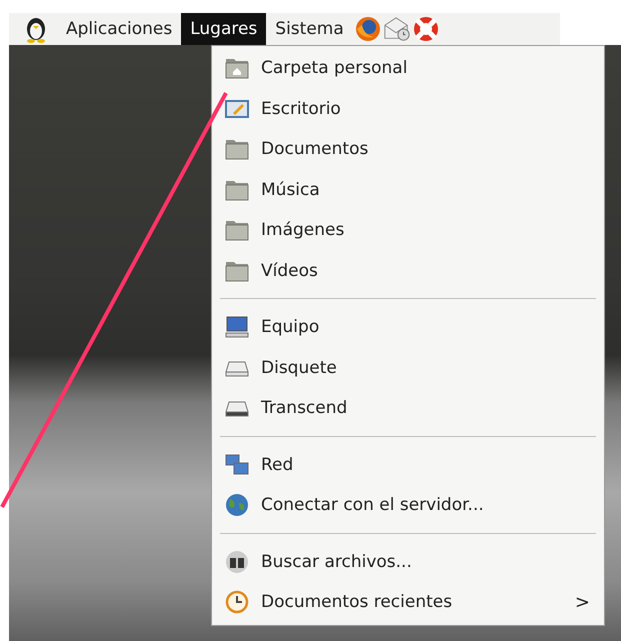  What do you see at coordinates (408, 270) in the screenshot?
I see `menu-item: Vídeos` at bounding box center [408, 270].